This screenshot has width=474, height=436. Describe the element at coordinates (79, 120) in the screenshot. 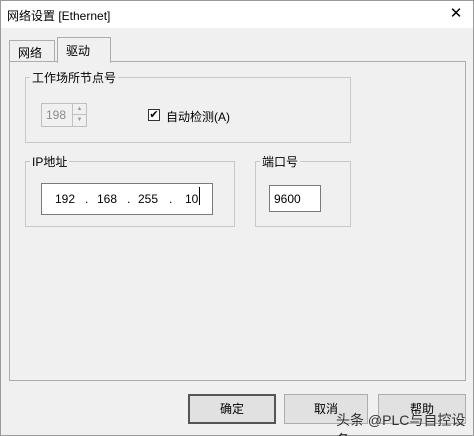

I see `spin-down-icon: ▼` at that location.